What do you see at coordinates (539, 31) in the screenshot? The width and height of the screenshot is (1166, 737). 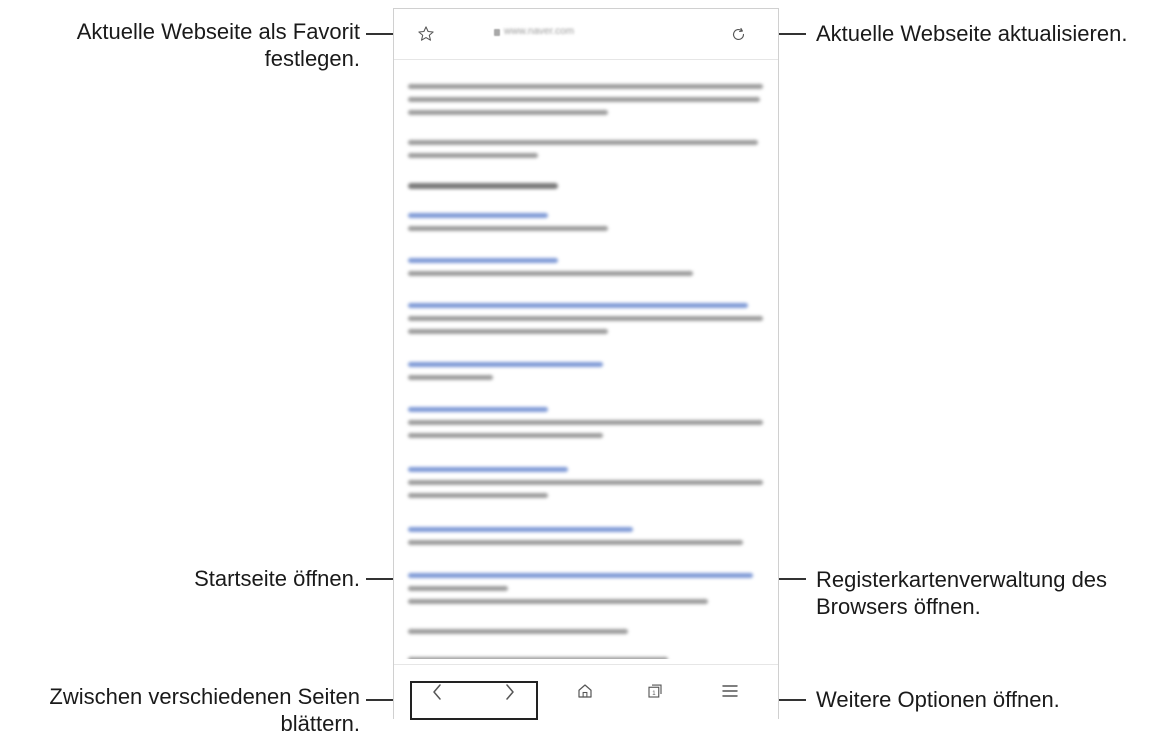 I see `url-text: www.naver.com` at bounding box center [539, 31].